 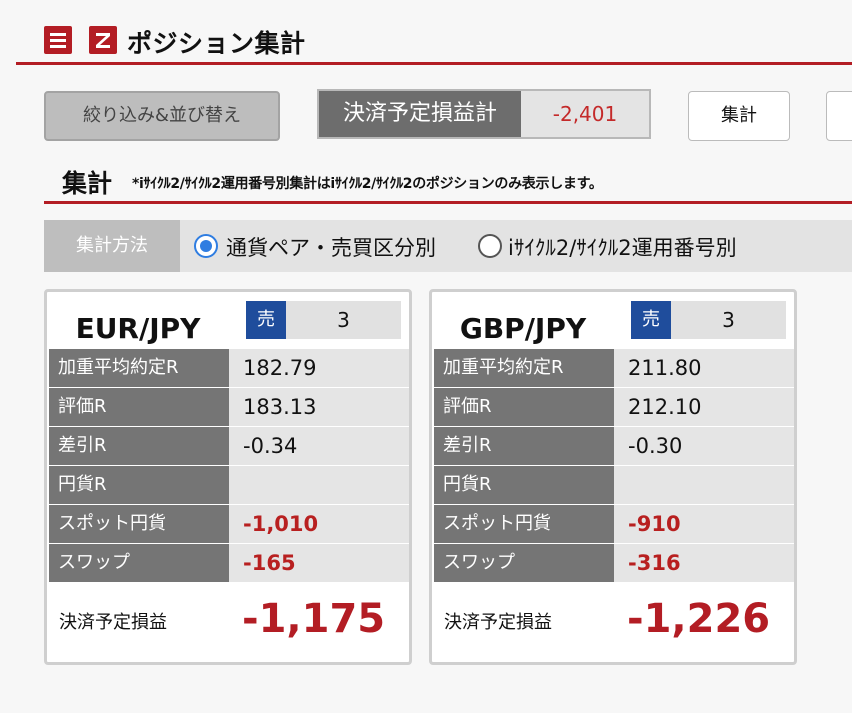 I want to click on detail-value: 211.80, so click(x=704, y=368).